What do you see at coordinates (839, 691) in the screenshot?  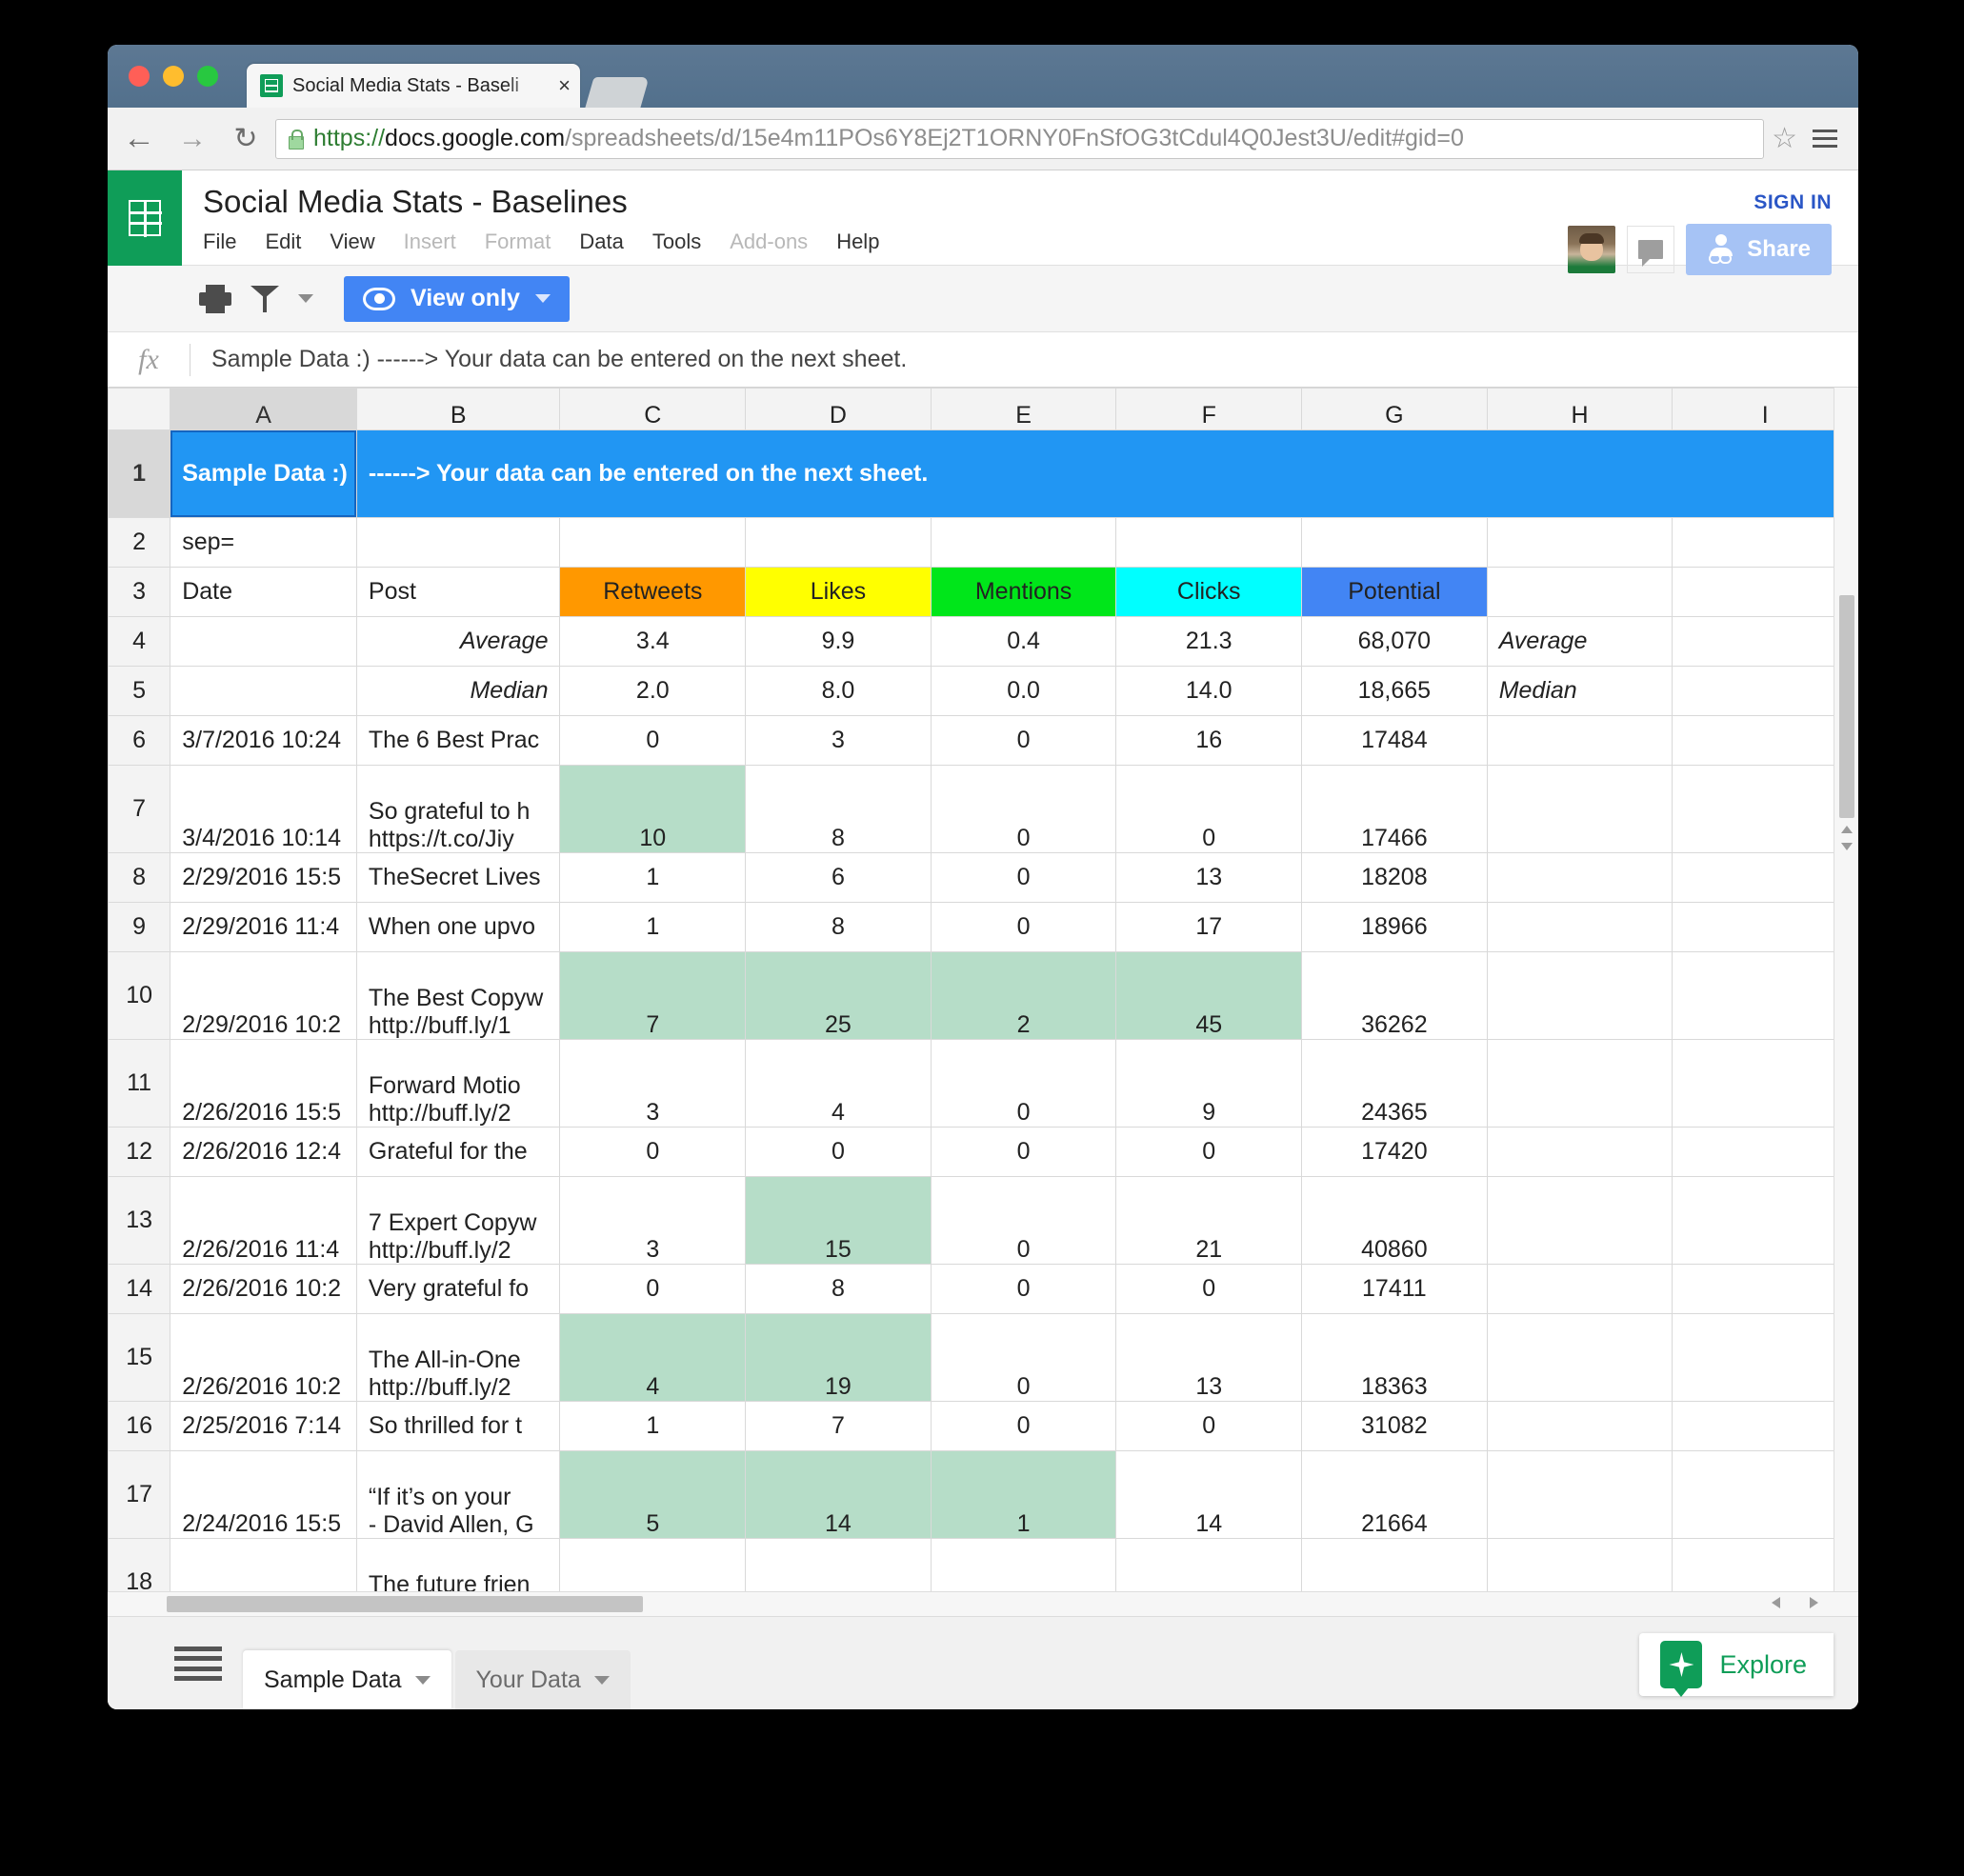 I see `cell-d5-median-likes: 8.0` at bounding box center [839, 691].